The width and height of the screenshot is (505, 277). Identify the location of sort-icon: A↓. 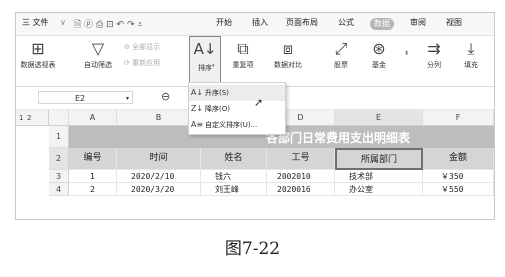
(205, 49).